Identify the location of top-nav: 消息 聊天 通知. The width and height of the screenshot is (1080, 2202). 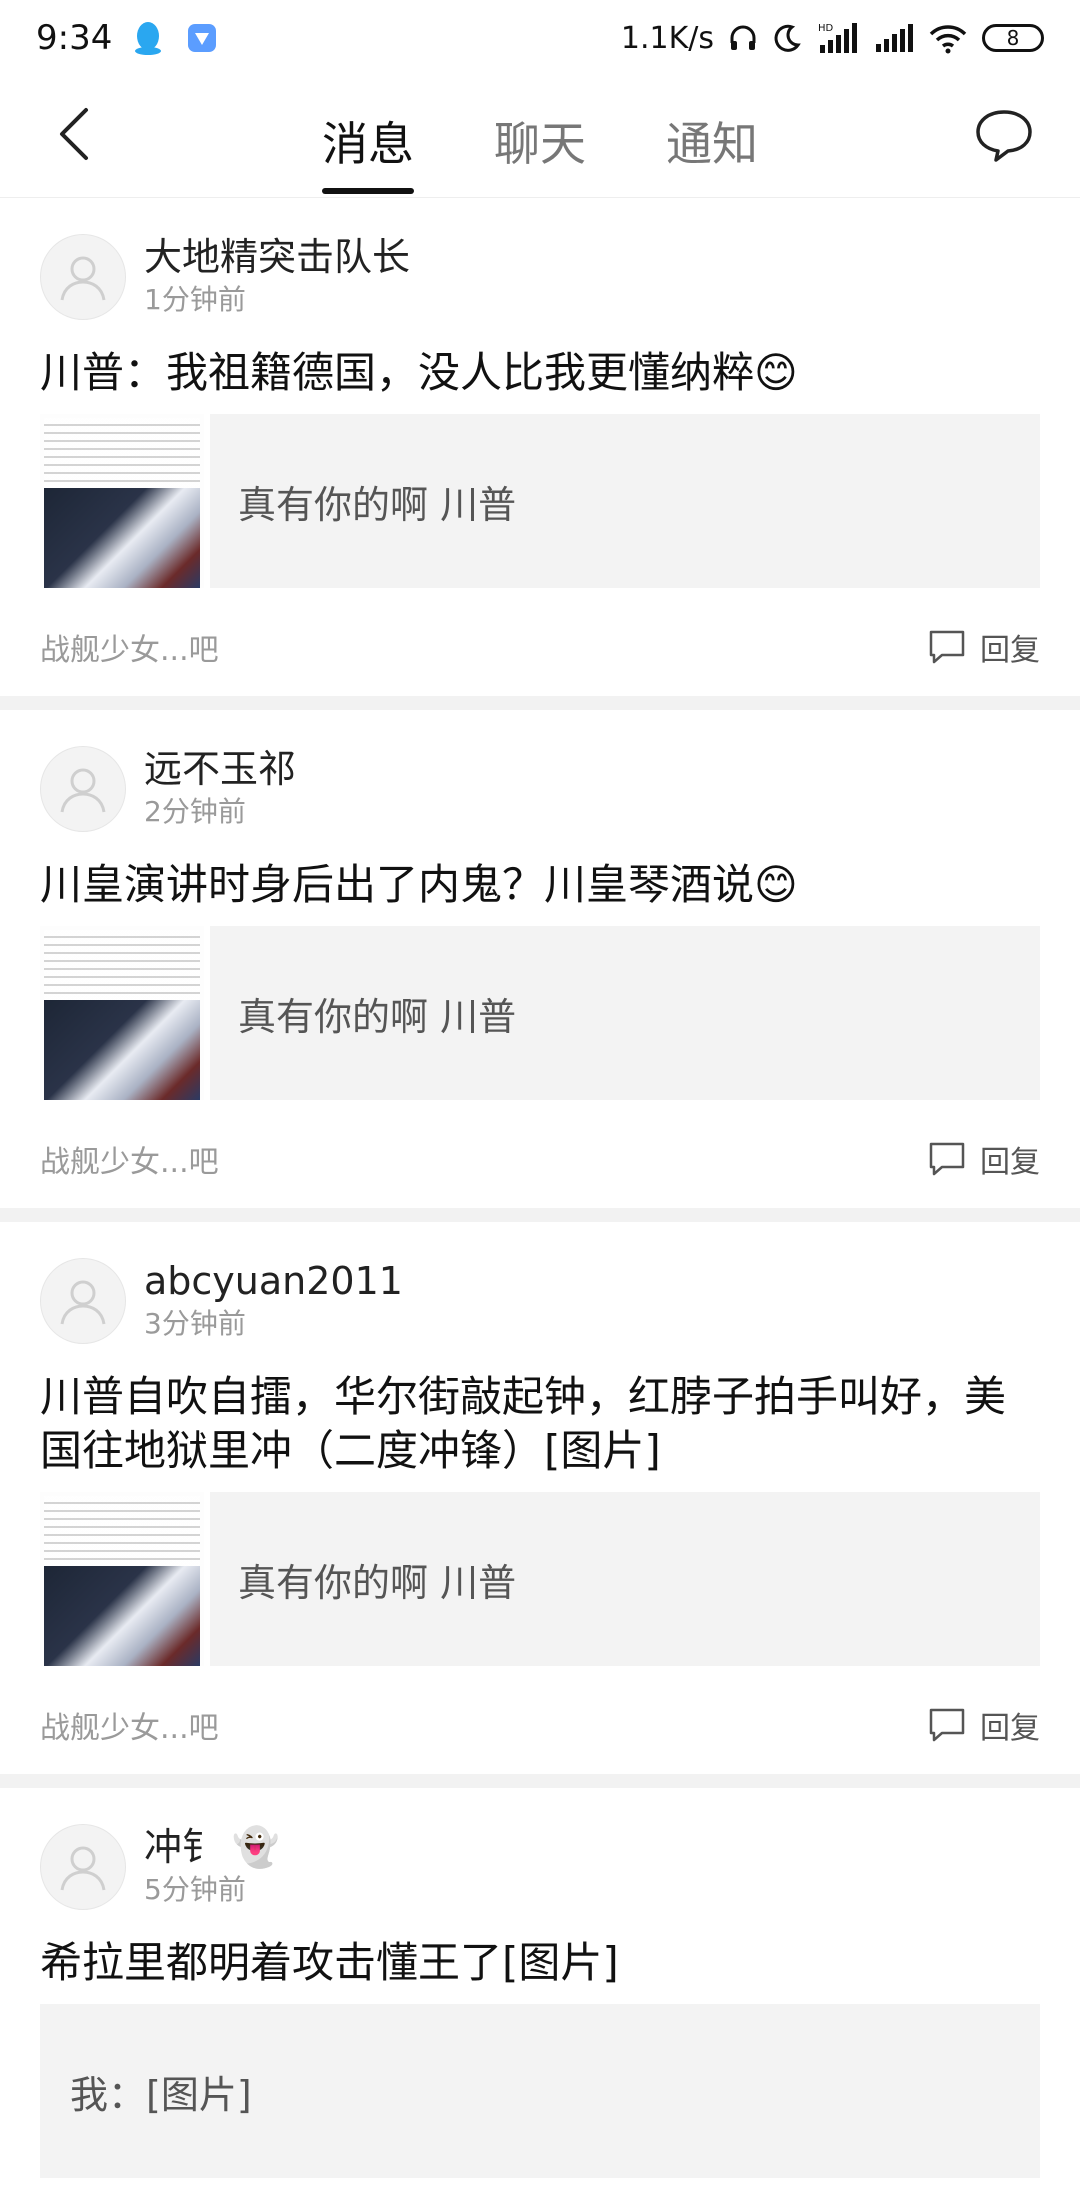
(540, 137).